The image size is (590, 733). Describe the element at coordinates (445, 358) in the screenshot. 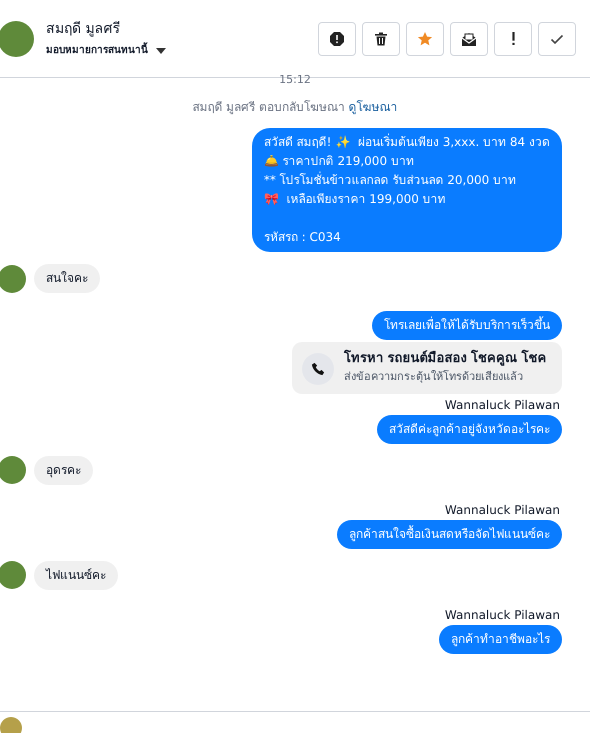

I see `call-title: โทรหา รถยนต์มือสอง โชคคูณ โชค` at that location.